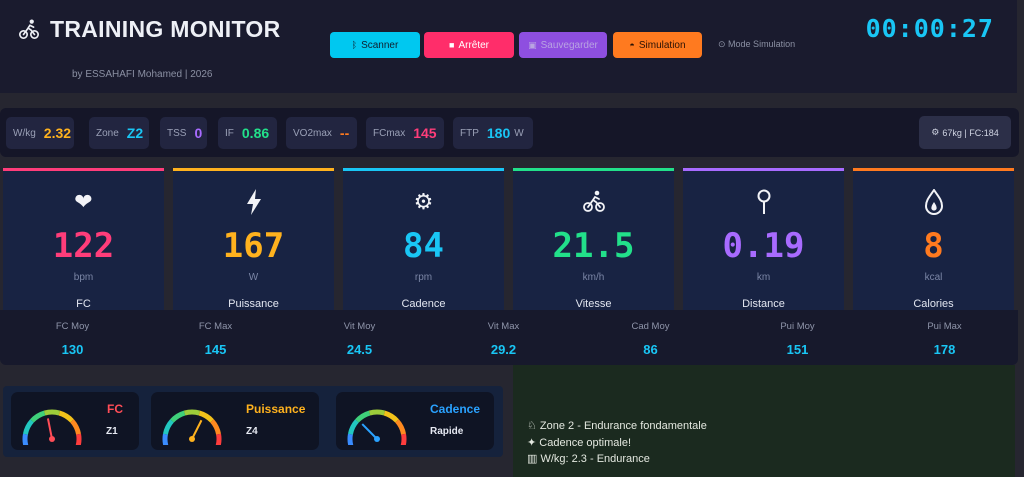 Image resolution: width=1024 pixels, height=477 pixels. I want to click on fc-unit: bpm, so click(83, 277).